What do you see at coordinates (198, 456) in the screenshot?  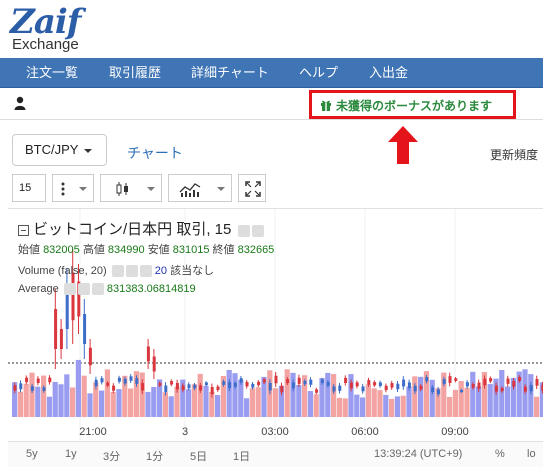 I see `range-5d: 5日` at bounding box center [198, 456].